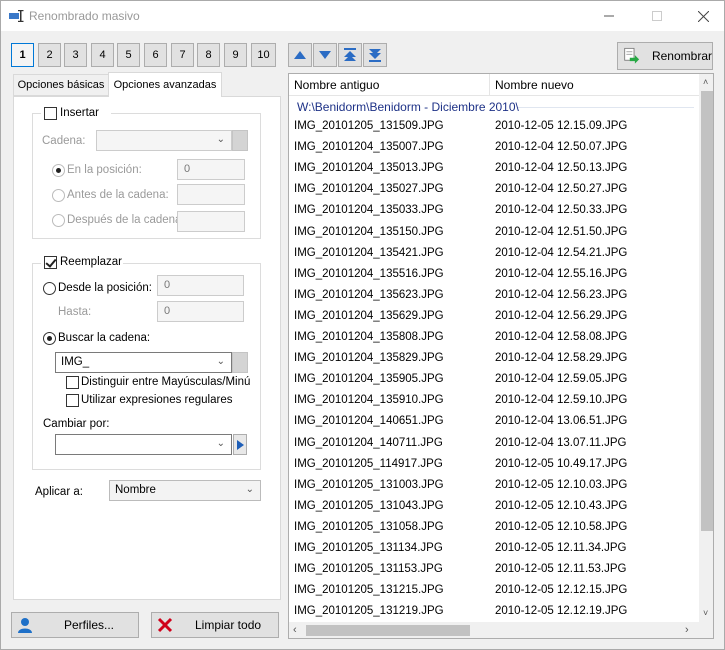 Image resolution: width=725 pixels, height=650 pixels. What do you see at coordinates (165, 84) in the screenshot?
I see `tab-advanced-options: Opciones avanzadas` at bounding box center [165, 84].